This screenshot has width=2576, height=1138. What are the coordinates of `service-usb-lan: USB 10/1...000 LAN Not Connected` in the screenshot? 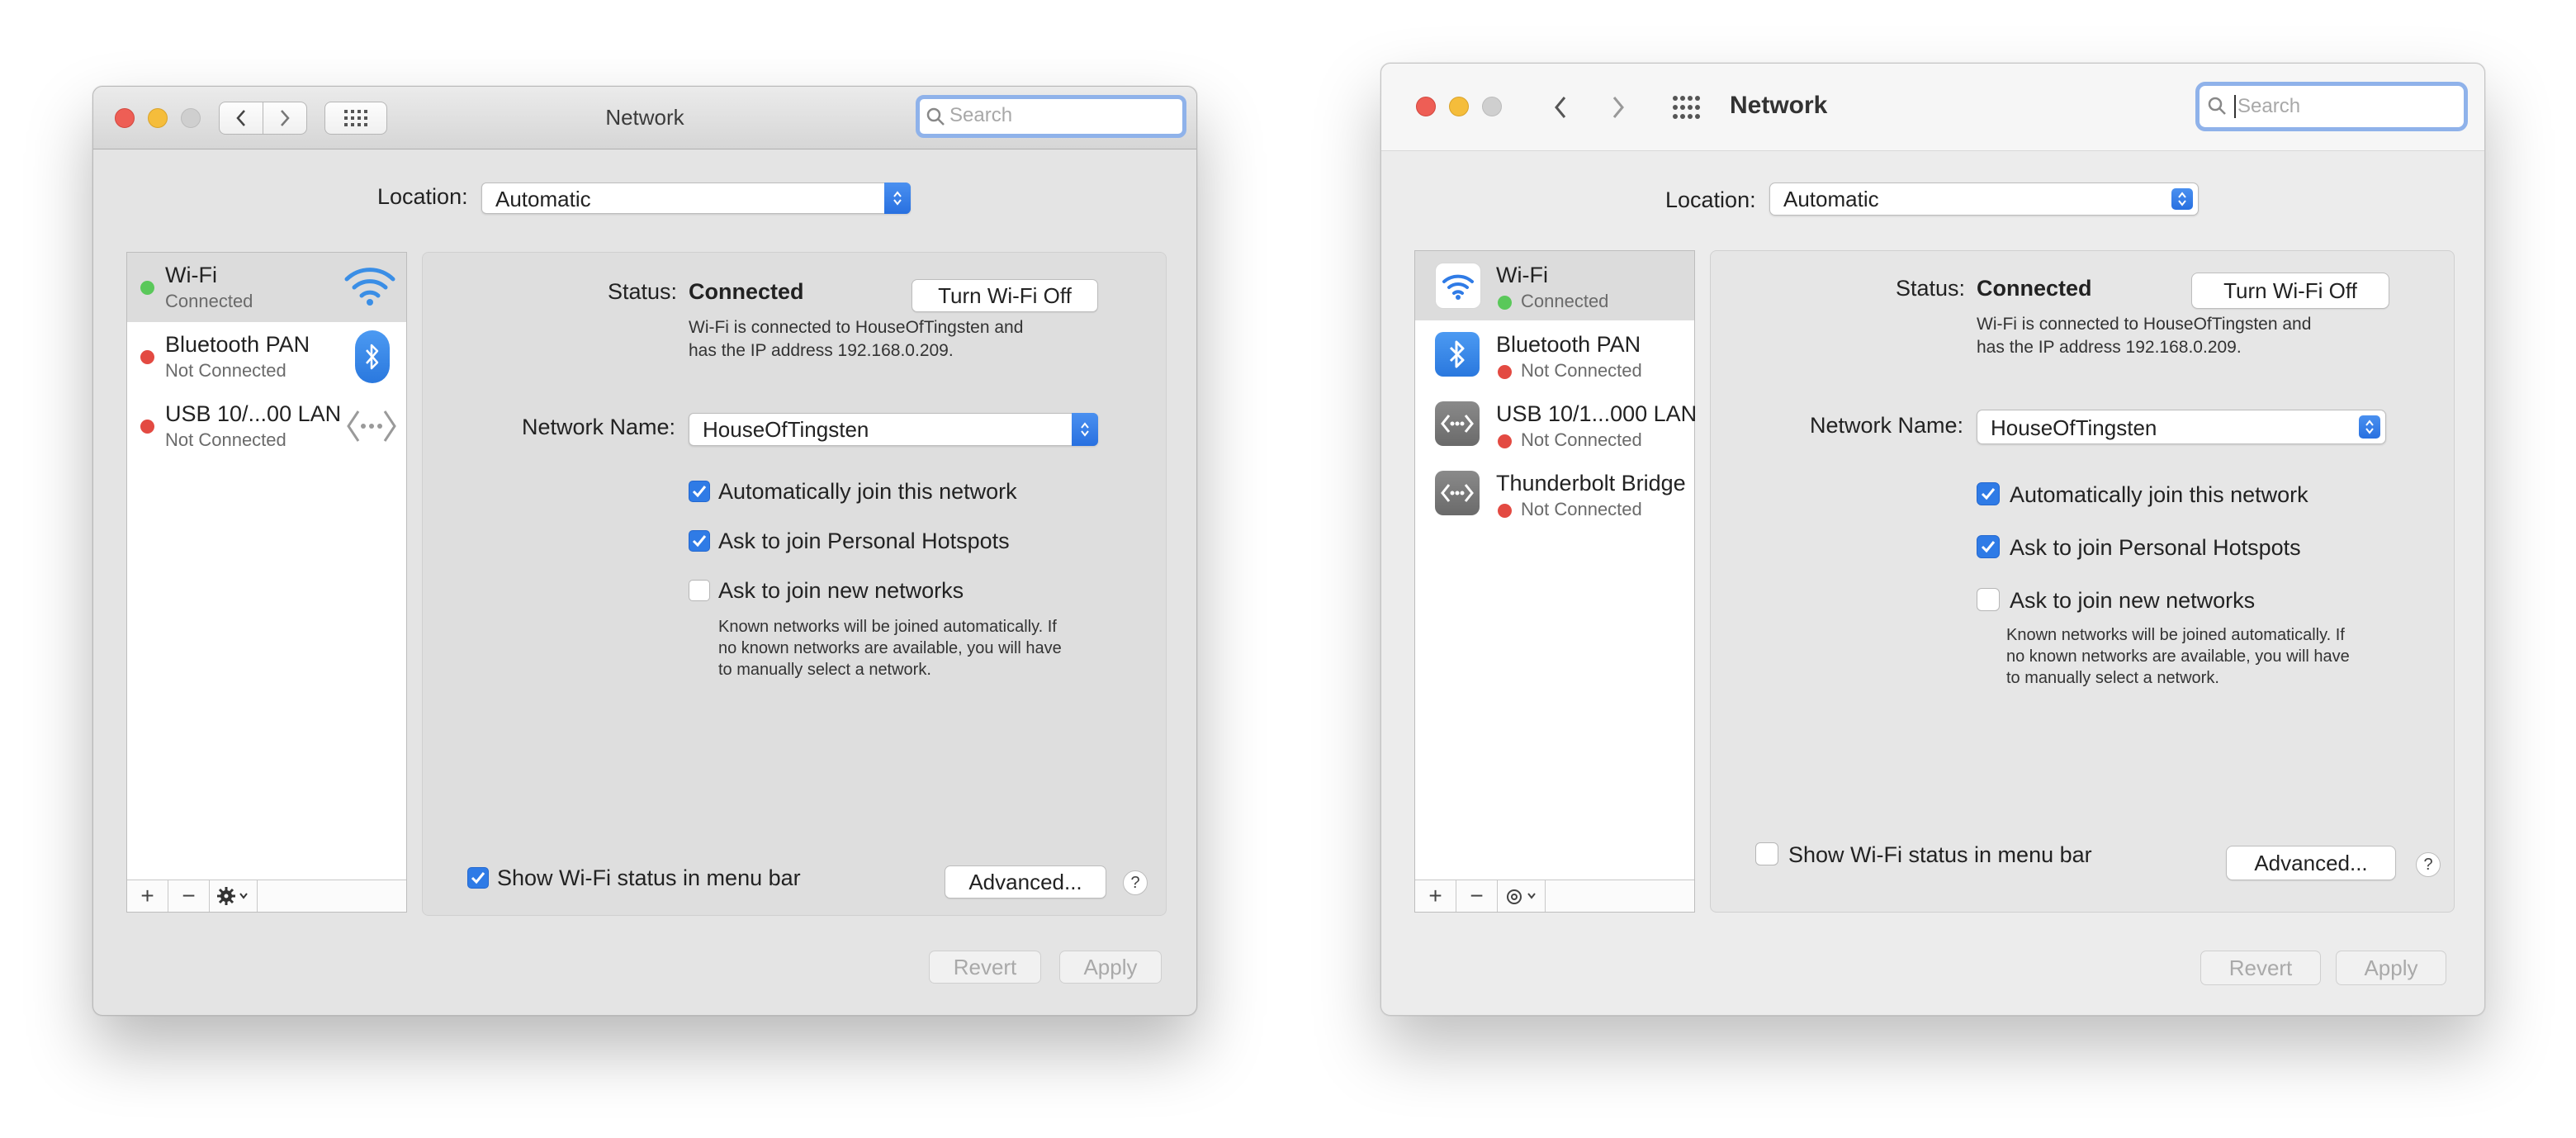 It's located at (1556, 424).